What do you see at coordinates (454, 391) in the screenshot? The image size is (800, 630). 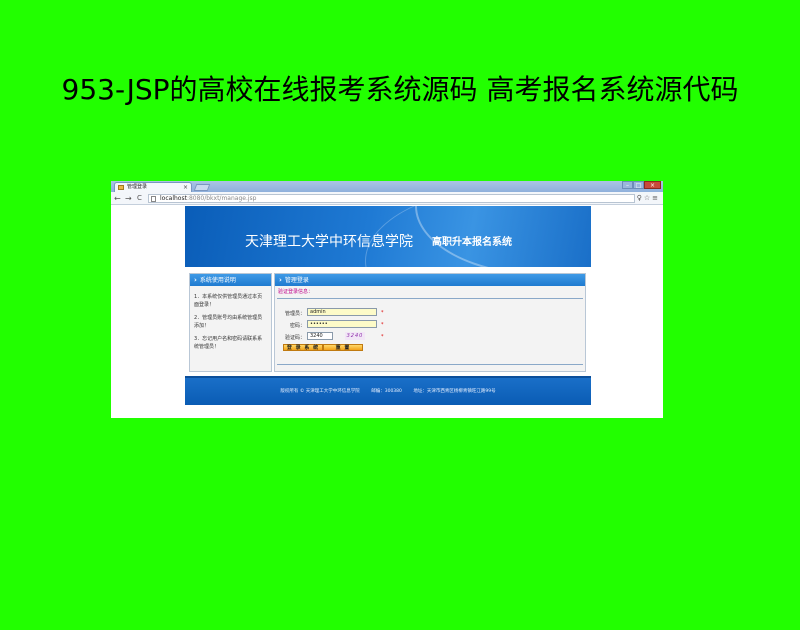 I see `footer-address: 地址：天津市西青区杨柳青镇旺江路99号` at bounding box center [454, 391].